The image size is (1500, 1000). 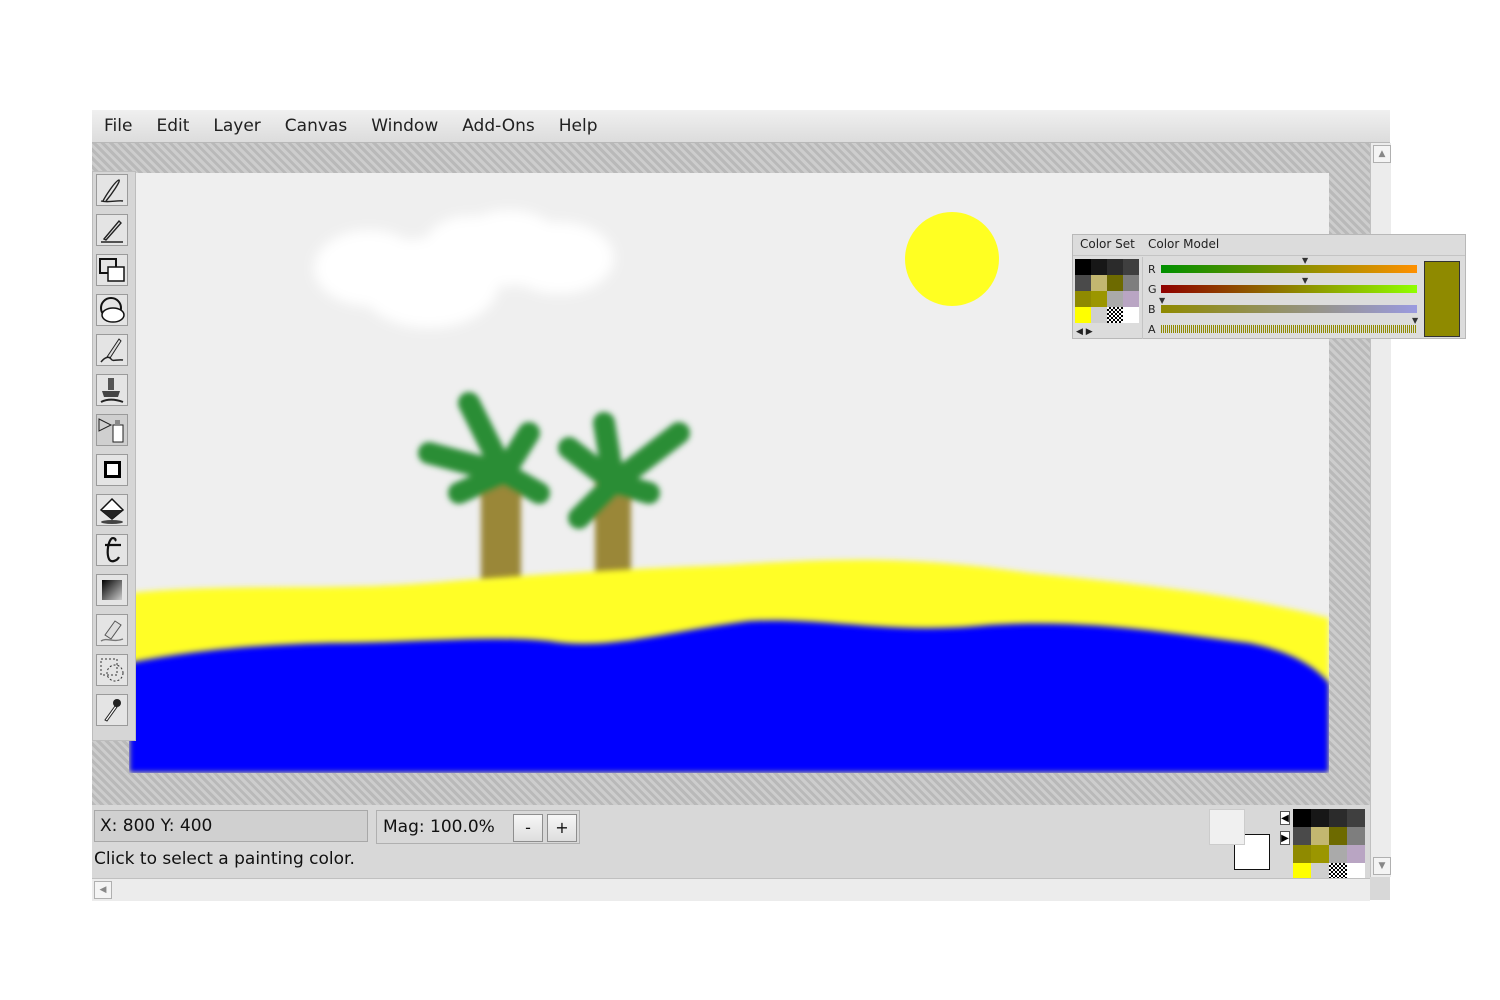 What do you see at coordinates (952, 259) in the screenshot?
I see `sun` at bounding box center [952, 259].